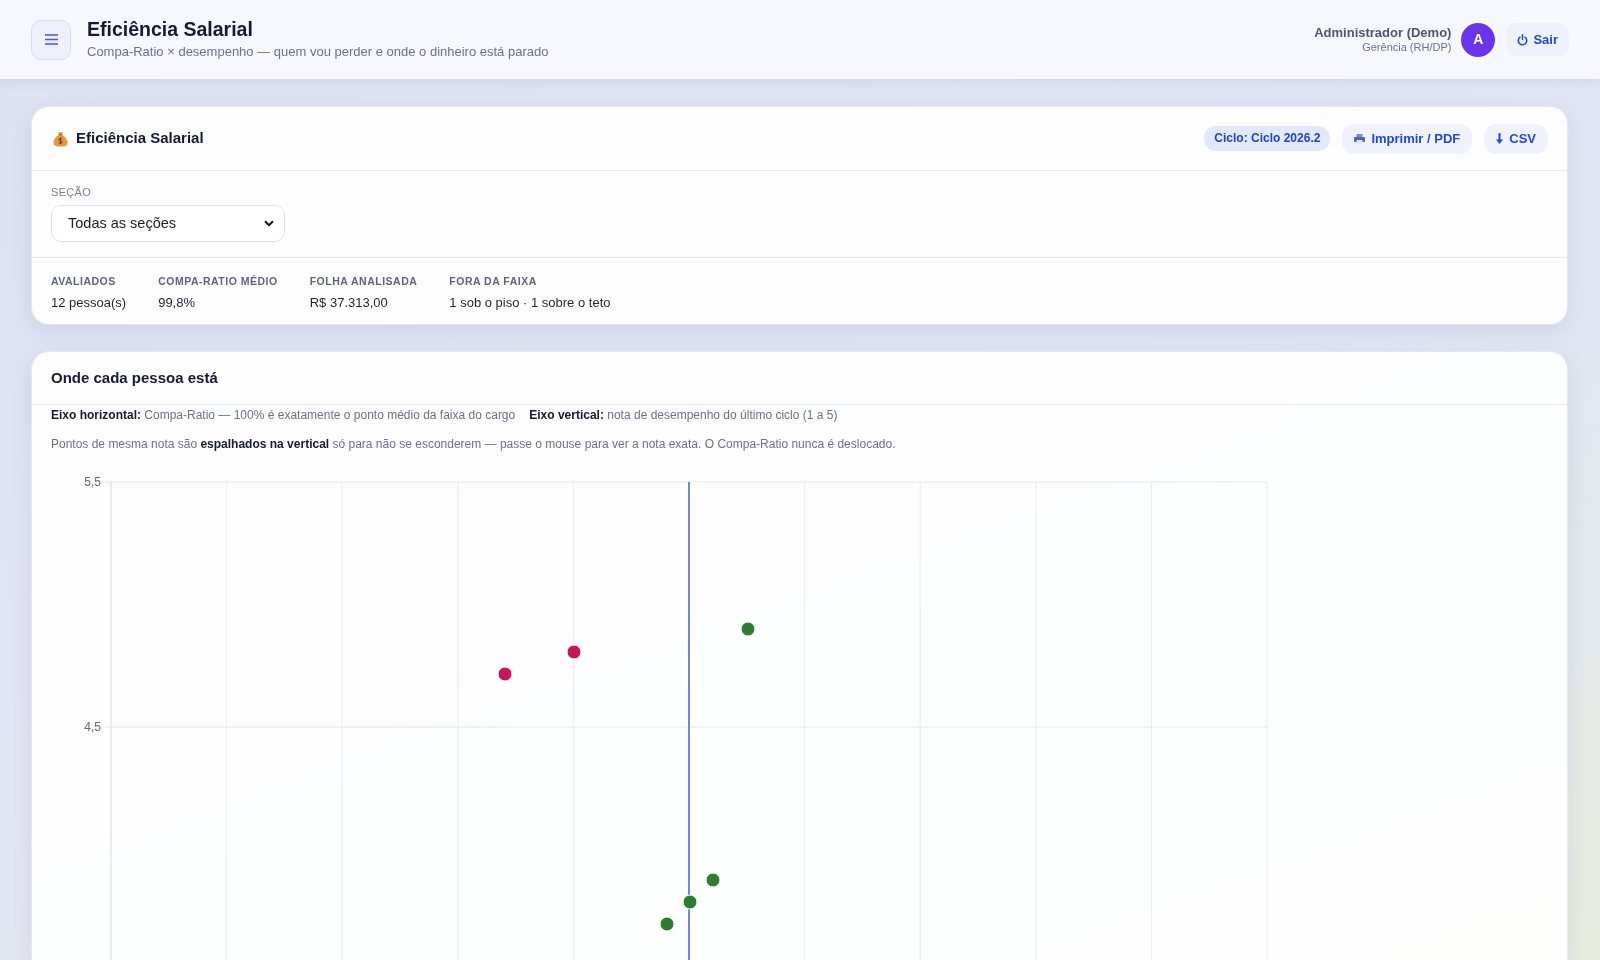  What do you see at coordinates (89, 302) in the screenshot?
I see `stat-value: 12 pessoa(s)` at bounding box center [89, 302].